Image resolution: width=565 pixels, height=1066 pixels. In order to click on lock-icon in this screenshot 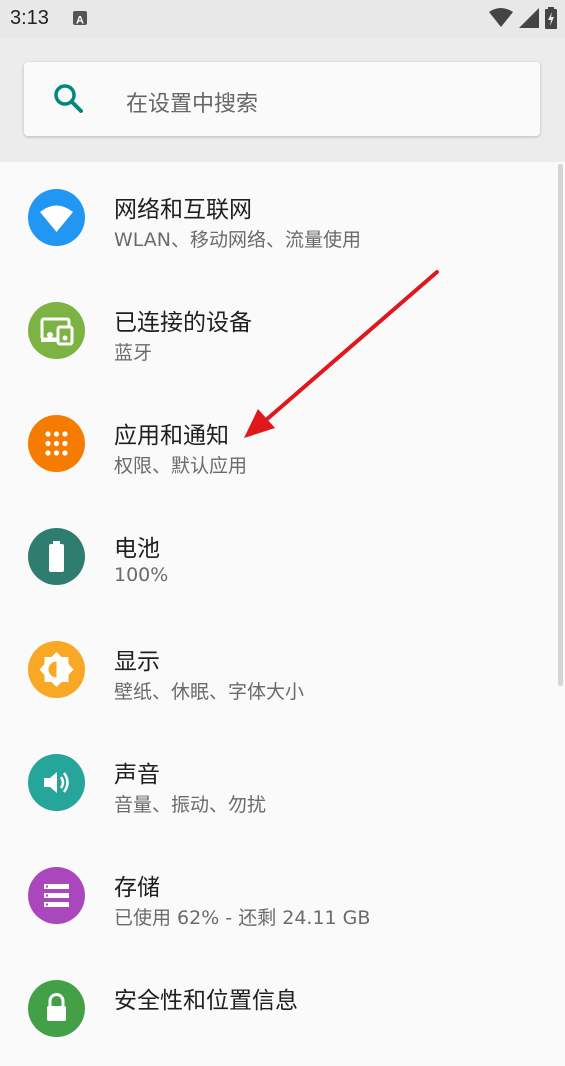, I will do `click(56, 1008)`.